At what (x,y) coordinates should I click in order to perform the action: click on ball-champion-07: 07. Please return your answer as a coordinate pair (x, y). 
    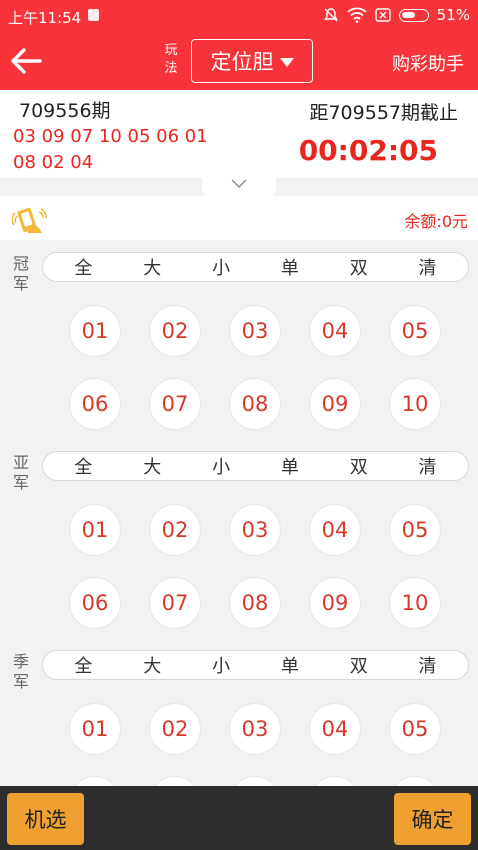
    Looking at the image, I should click on (175, 404).